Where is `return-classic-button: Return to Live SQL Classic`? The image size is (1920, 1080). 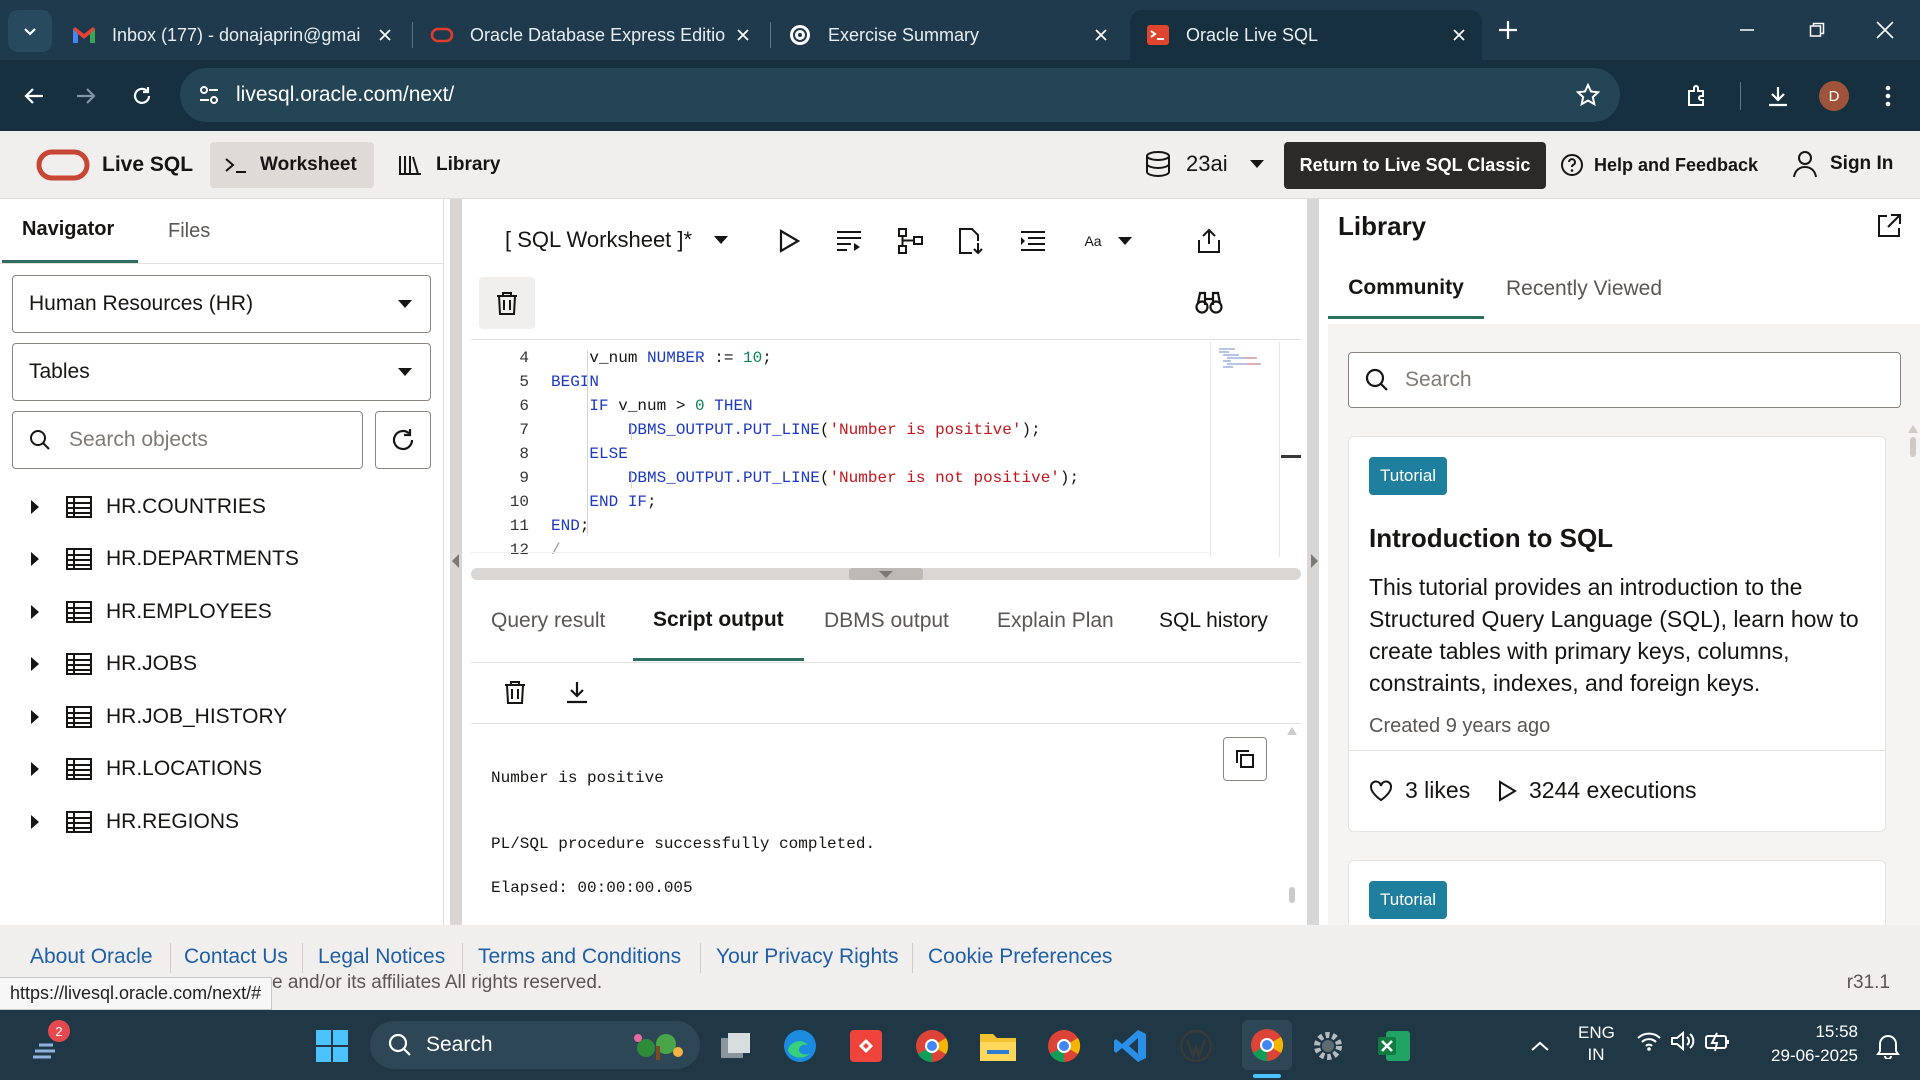 return-classic-button: Return to Live SQL Classic is located at coordinates (1415, 165).